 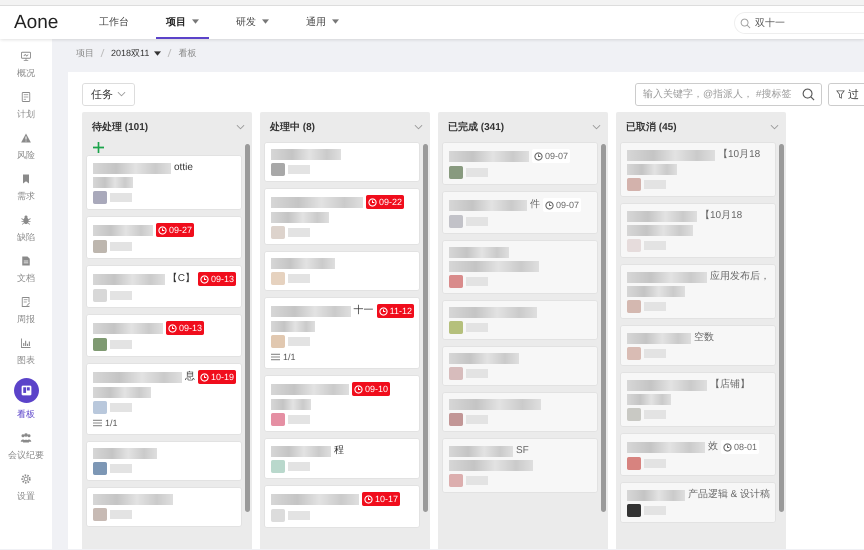 I want to click on sidebar-item: 图表, so click(x=26, y=352).